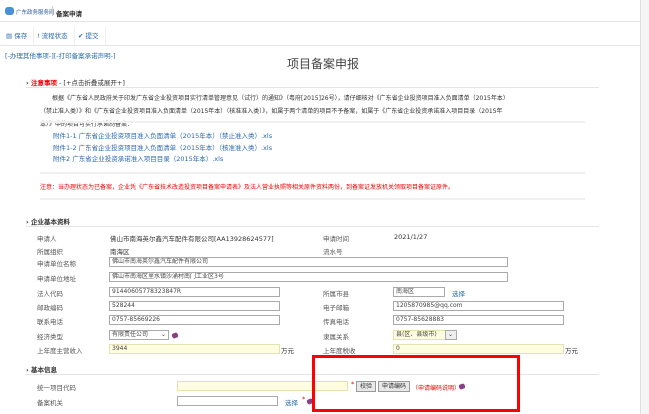 The image size is (649, 414). Describe the element at coordinates (47, 239) in the screenshot. I see `applicant-label: 申请人` at that location.